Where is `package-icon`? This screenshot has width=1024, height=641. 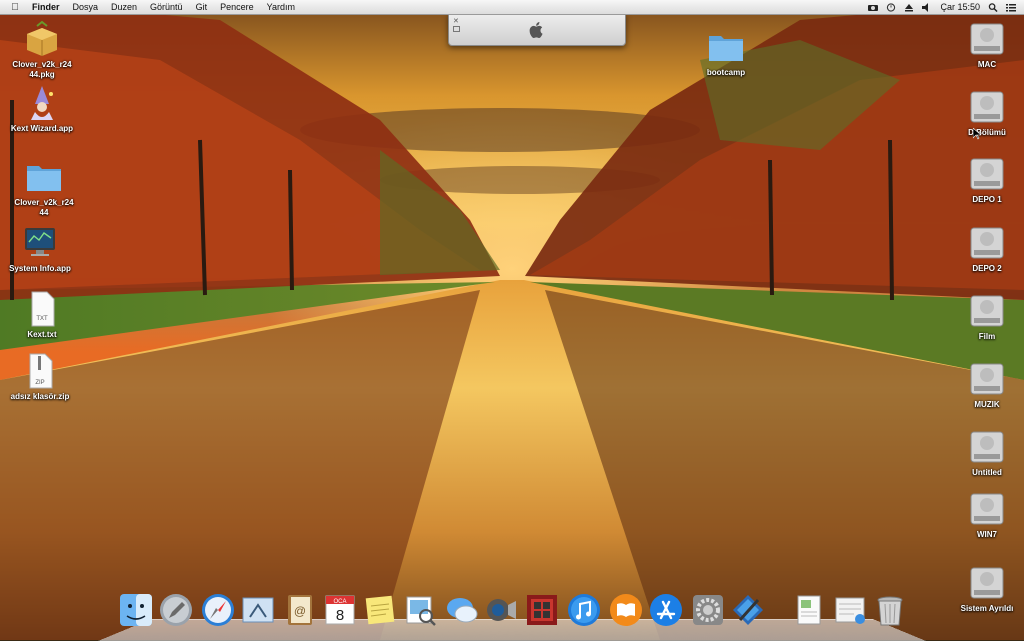
package-icon is located at coordinates (42, 38).